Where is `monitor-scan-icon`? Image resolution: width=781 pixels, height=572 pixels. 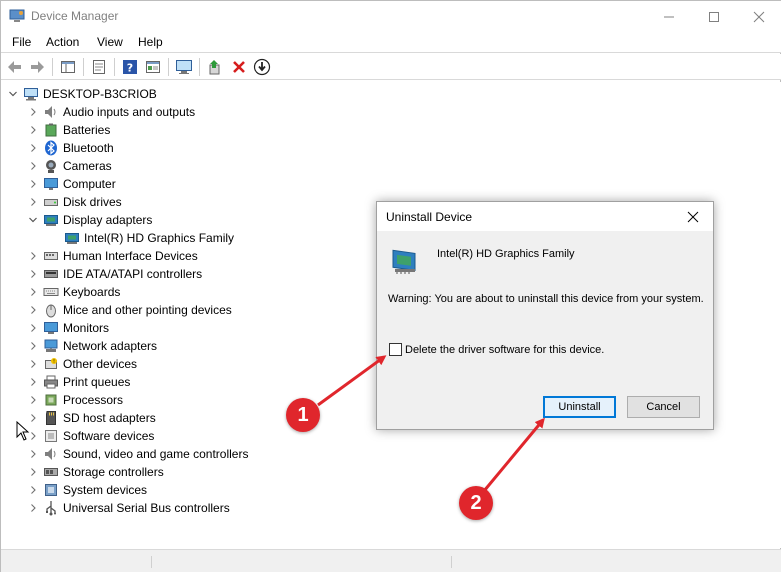
monitor-scan-icon is located at coordinates (184, 67).